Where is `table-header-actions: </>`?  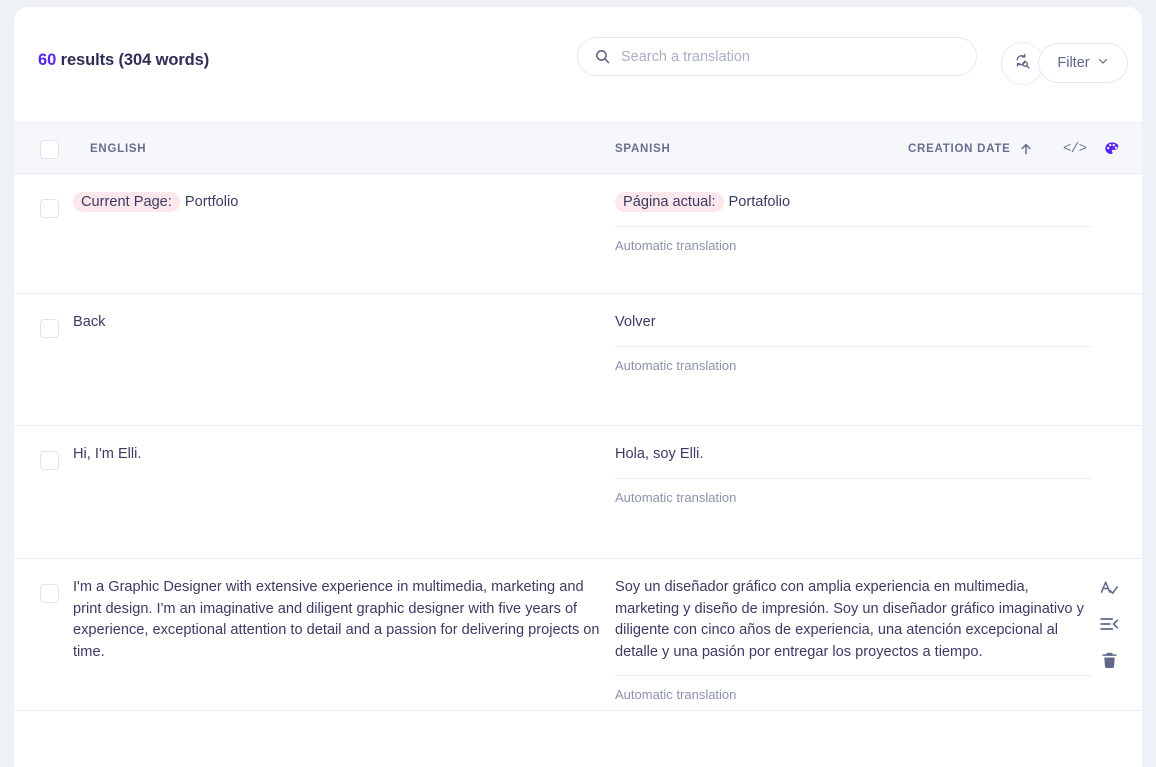 table-header-actions: </> is located at coordinates (1091, 149).